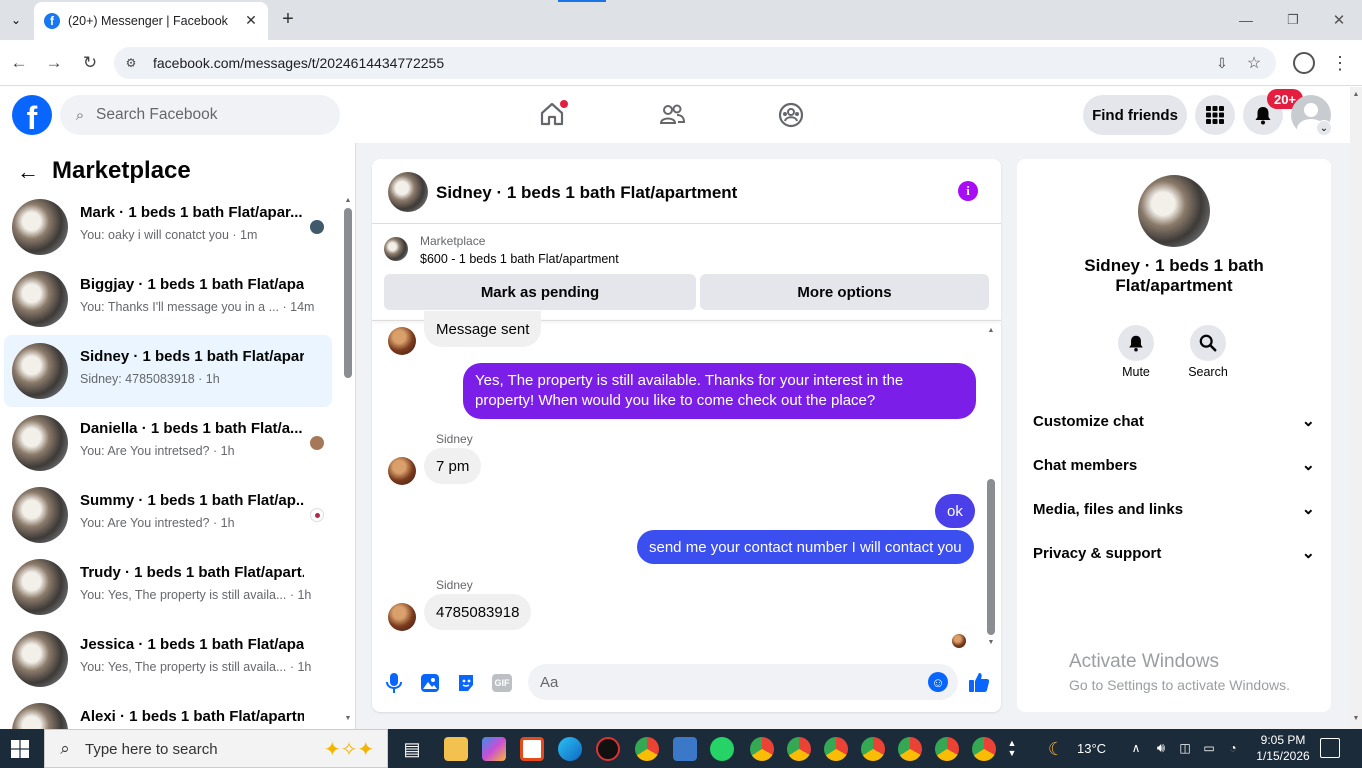  What do you see at coordinates (1233, 748) in the screenshot?
I see `wifi-icon: ◔` at bounding box center [1233, 748].